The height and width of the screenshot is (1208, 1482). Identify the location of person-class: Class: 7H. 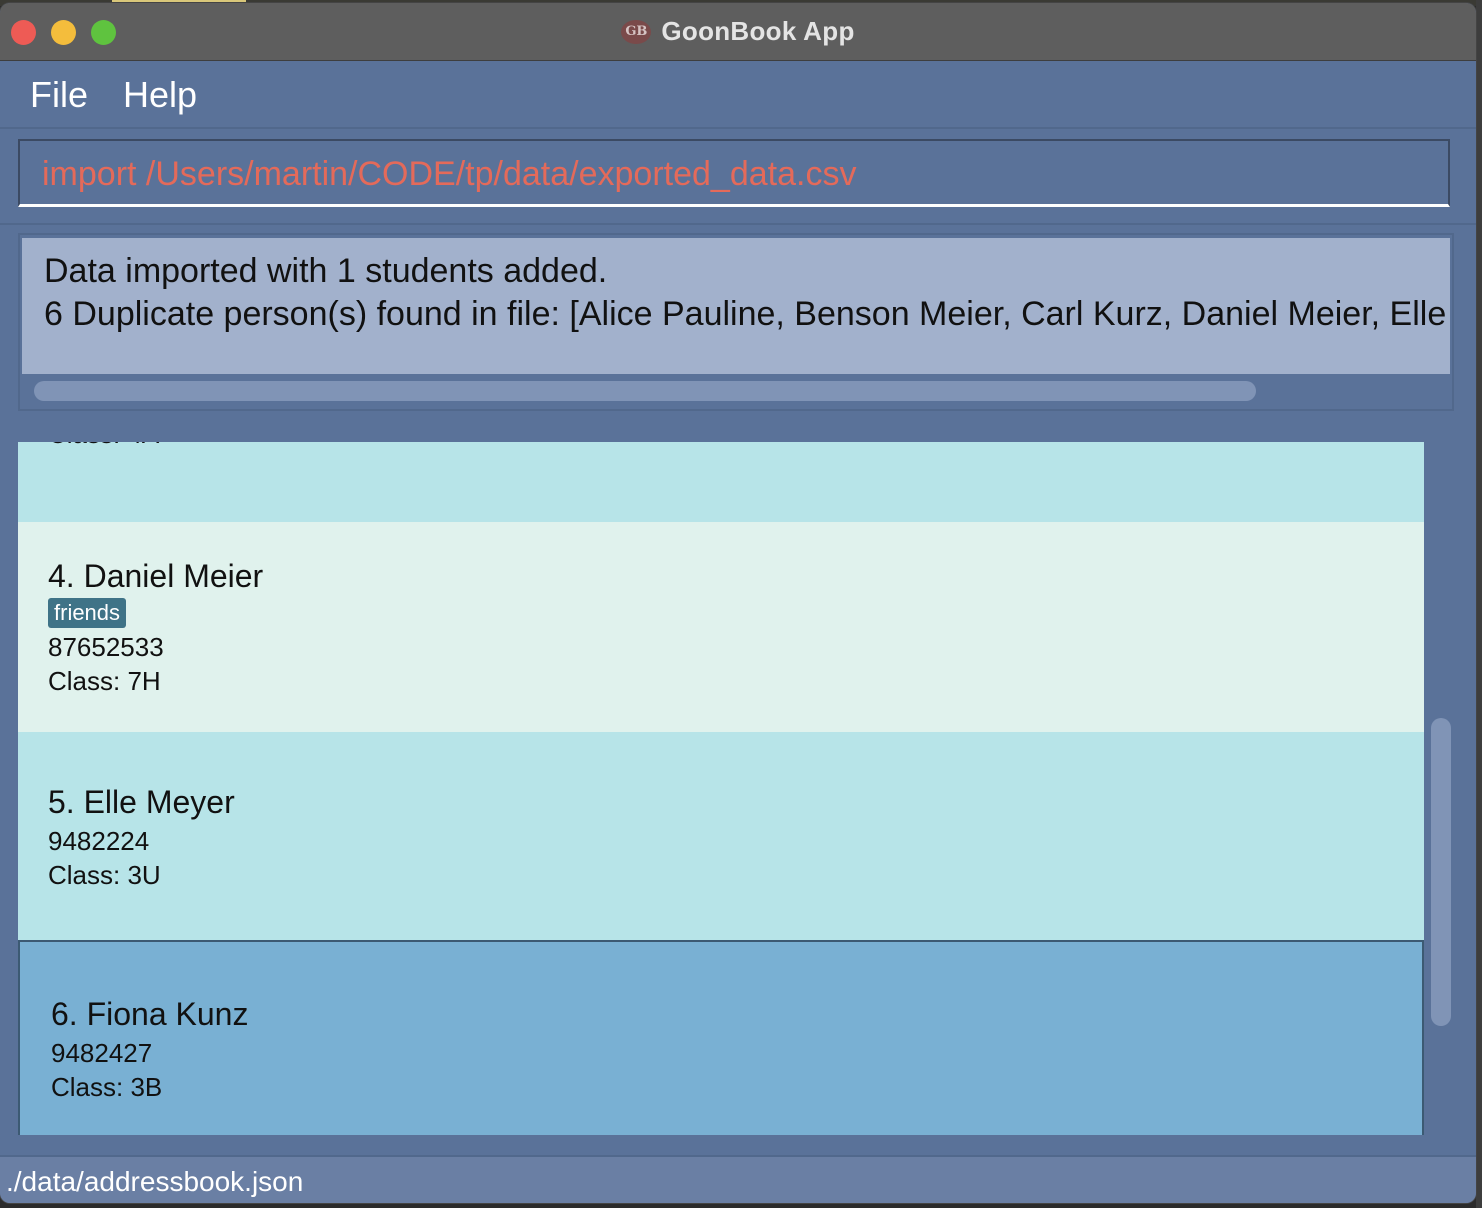
(104, 681).